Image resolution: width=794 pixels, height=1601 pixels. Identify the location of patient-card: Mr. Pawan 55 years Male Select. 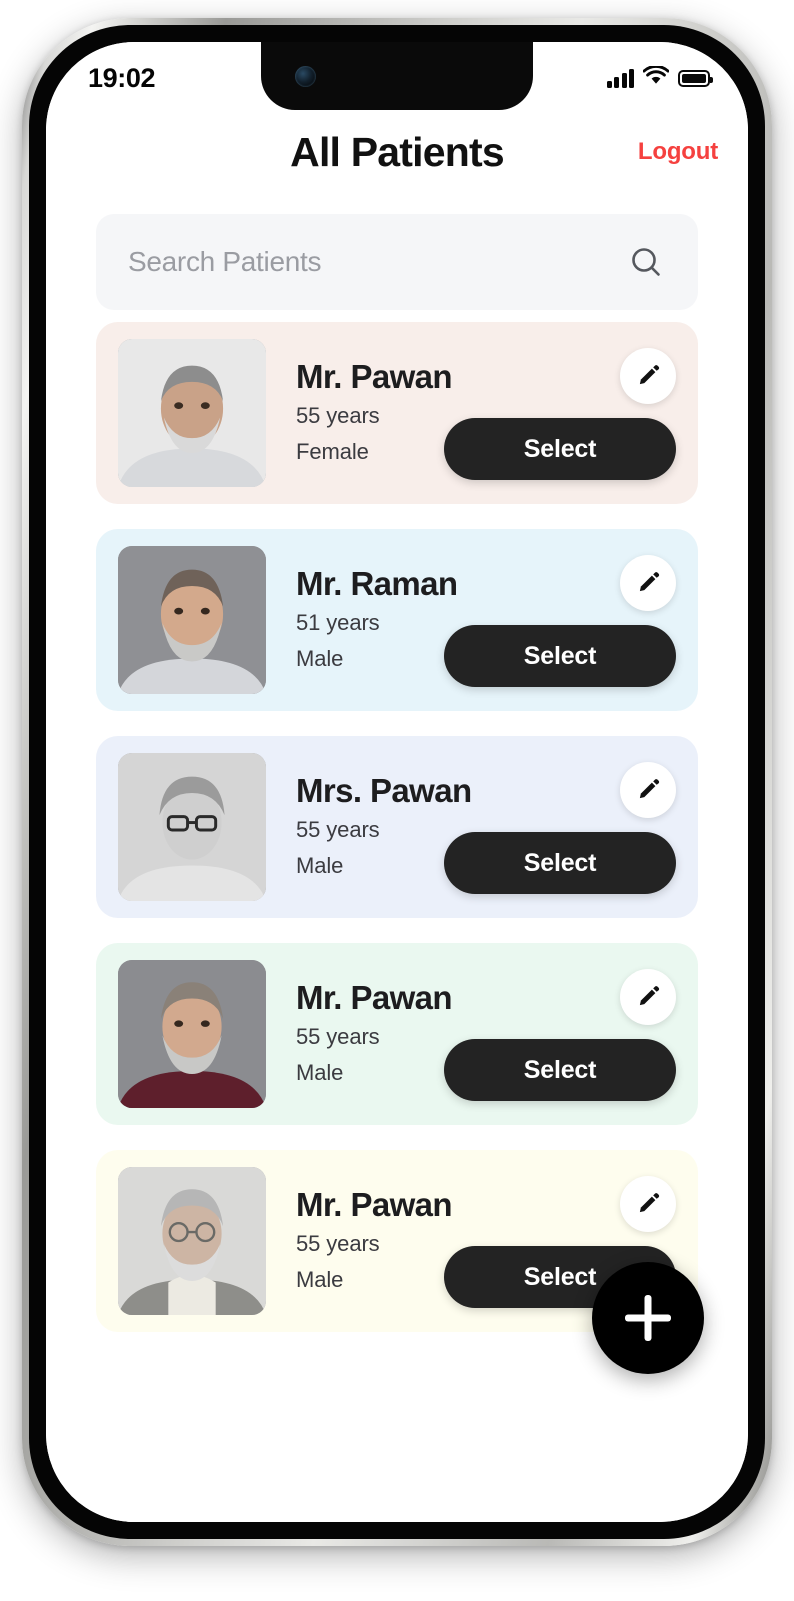
(397, 1034).